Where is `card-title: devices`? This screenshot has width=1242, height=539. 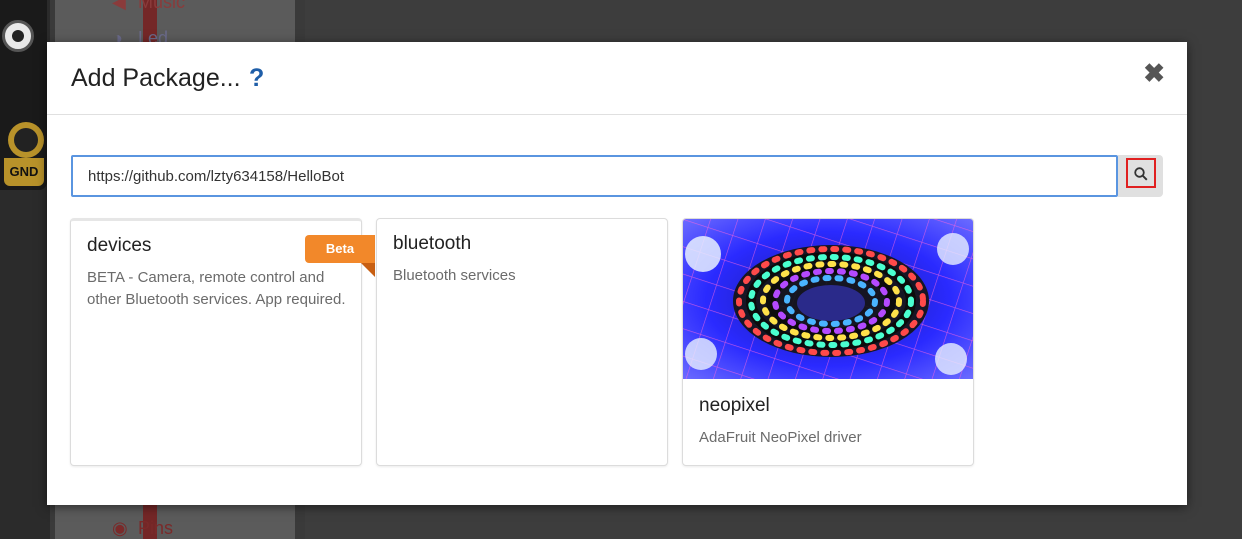 card-title: devices is located at coordinates (119, 245).